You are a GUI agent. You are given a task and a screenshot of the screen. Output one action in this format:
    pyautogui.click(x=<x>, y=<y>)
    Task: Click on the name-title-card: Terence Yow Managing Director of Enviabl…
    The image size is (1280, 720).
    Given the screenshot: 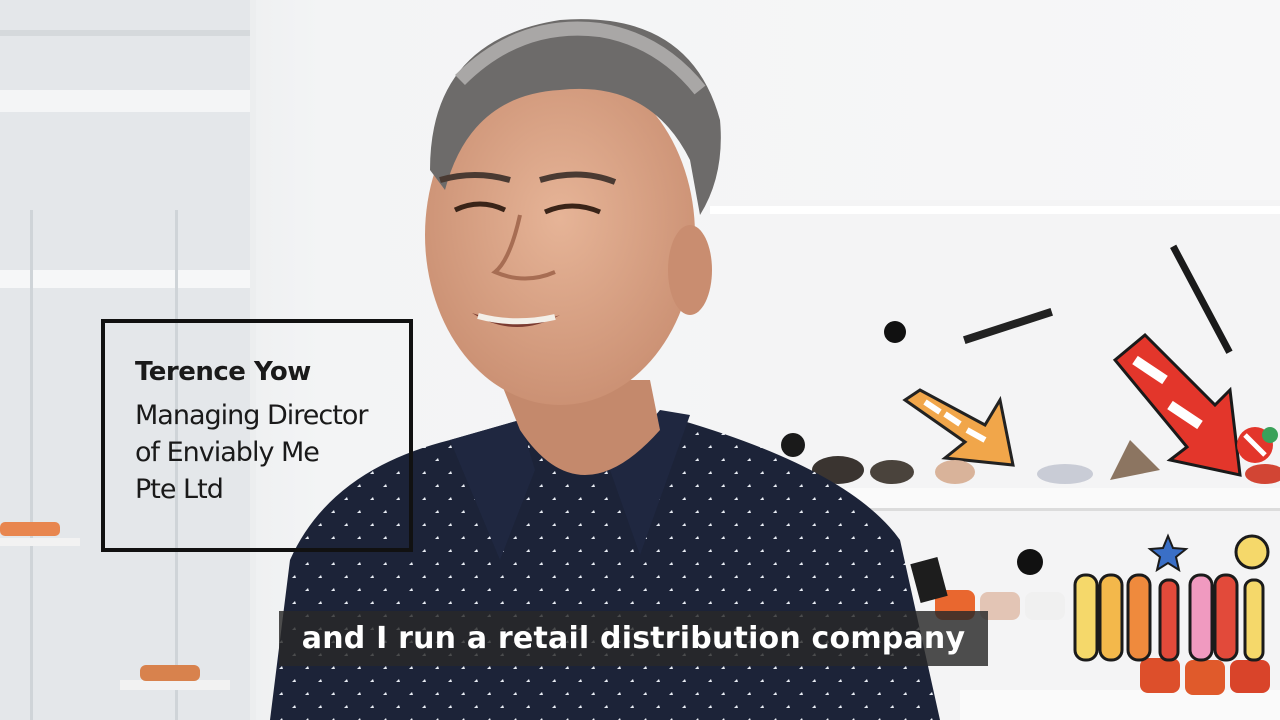 What is the action you would take?
    pyautogui.click(x=257, y=435)
    